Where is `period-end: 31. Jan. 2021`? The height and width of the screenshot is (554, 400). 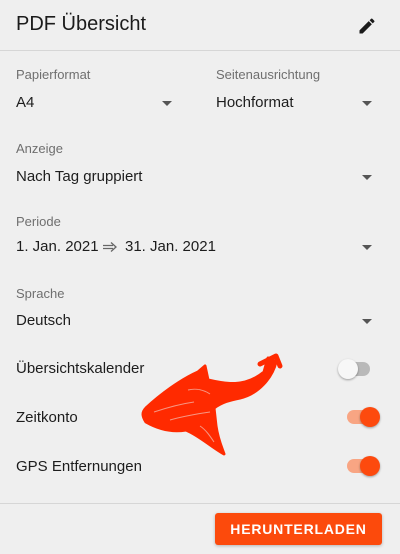
period-end: 31. Jan. 2021 is located at coordinates (170, 246).